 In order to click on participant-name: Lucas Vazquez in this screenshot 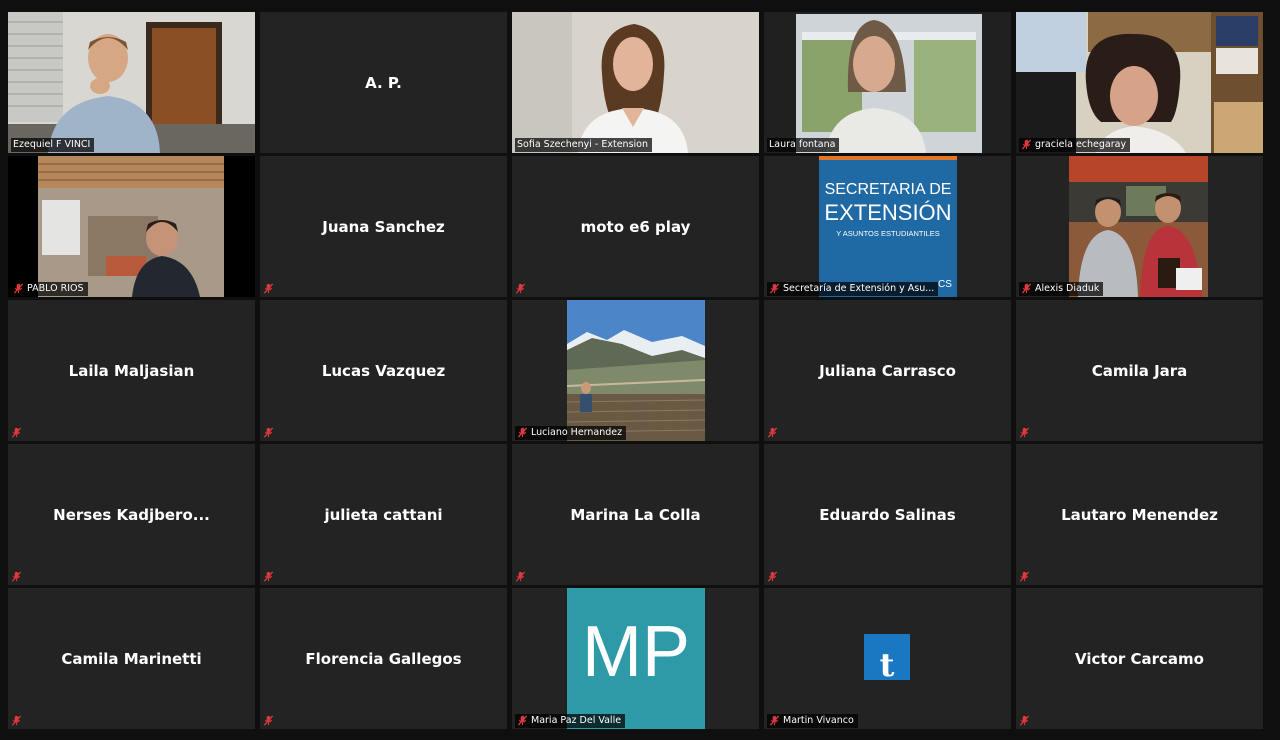, I will do `click(383, 370)`.